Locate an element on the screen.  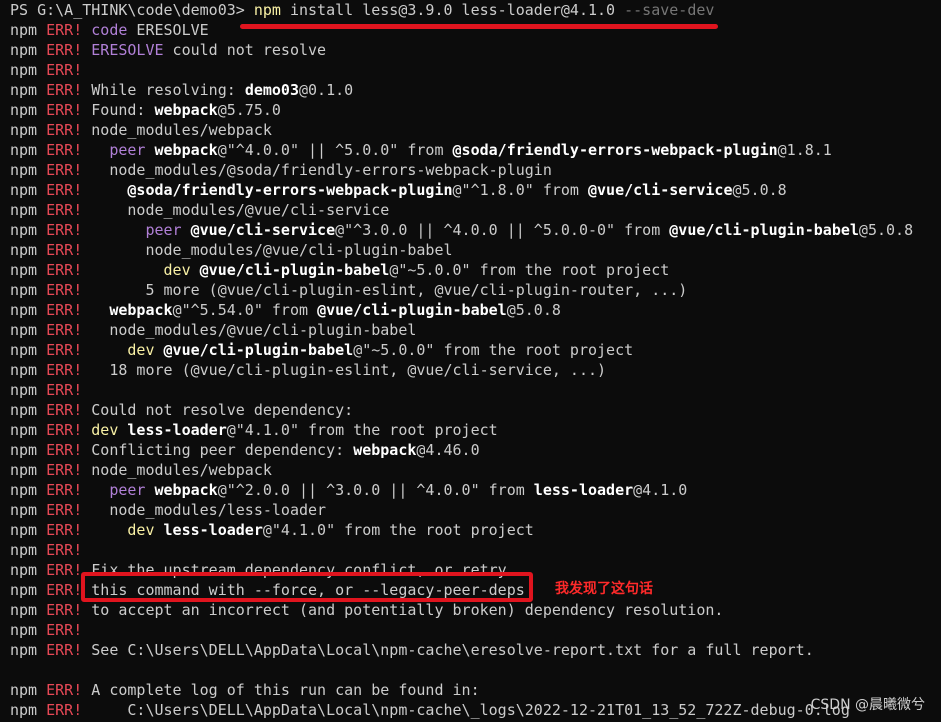
annotation-note: 我发现了这句话 is located at coordinates (604, 589).